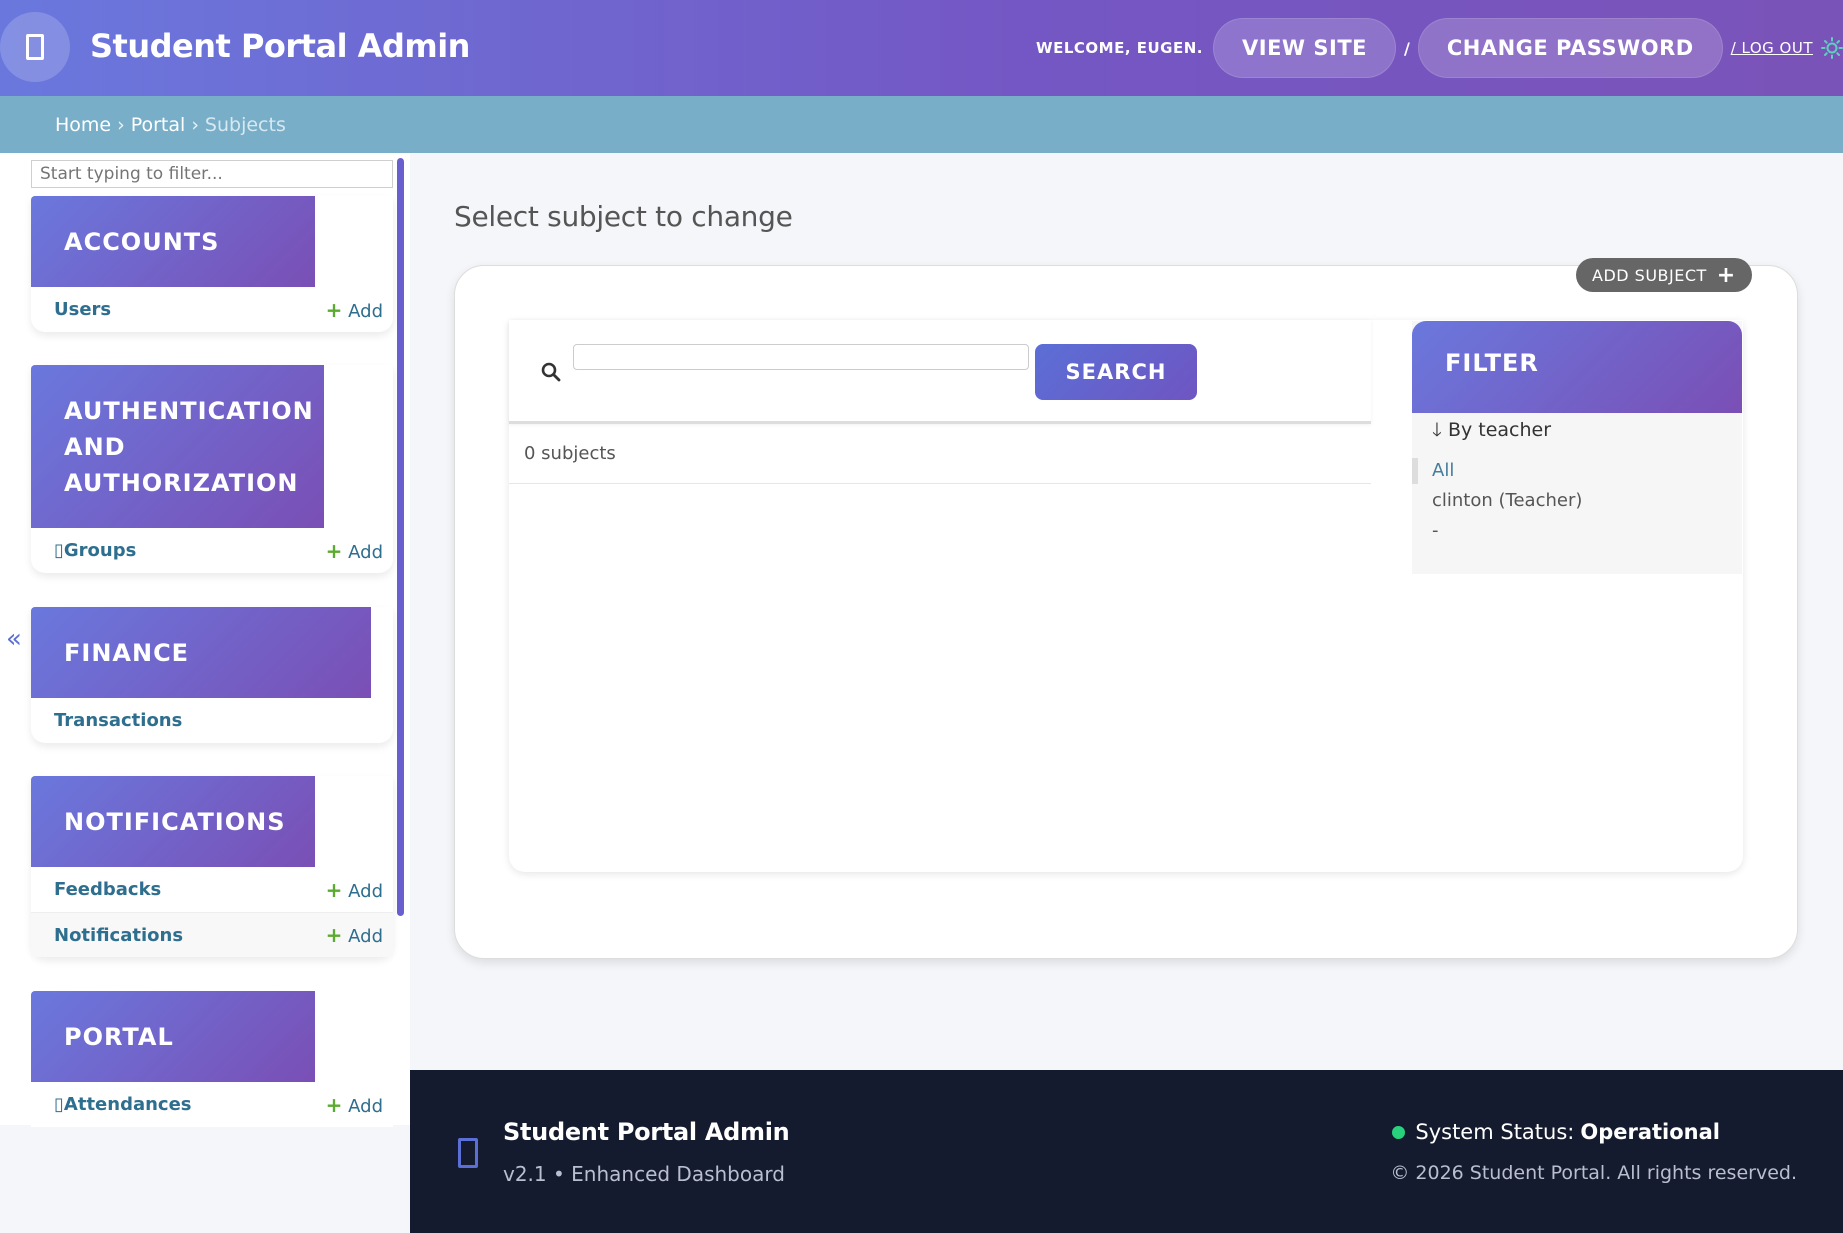 This screenshot has width=1843, height=1233. I want to click on filter-options: All clinton (Teacher) -, so click(1497, 501).